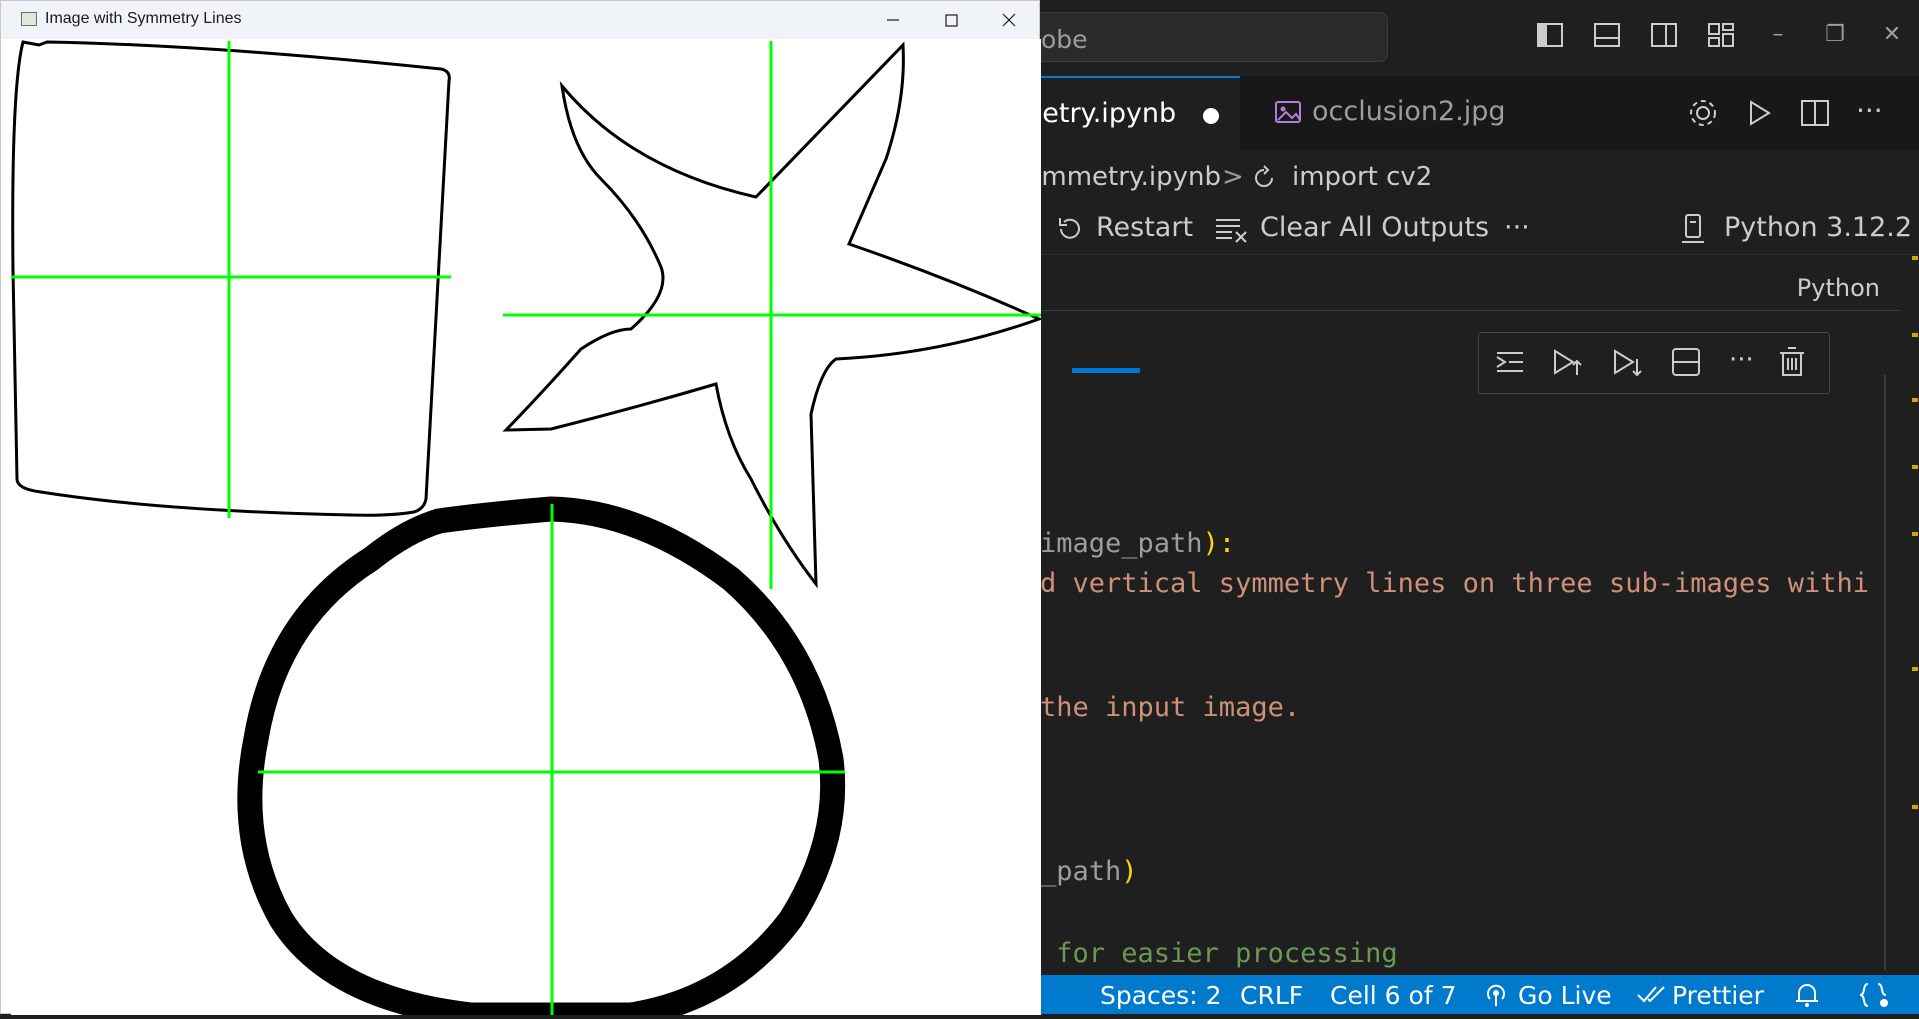 This screenshot has width=1919, height=1019. Describe the element at coordinates (1568, 362) in the screenshot. I see `run-above-icon` at that location.